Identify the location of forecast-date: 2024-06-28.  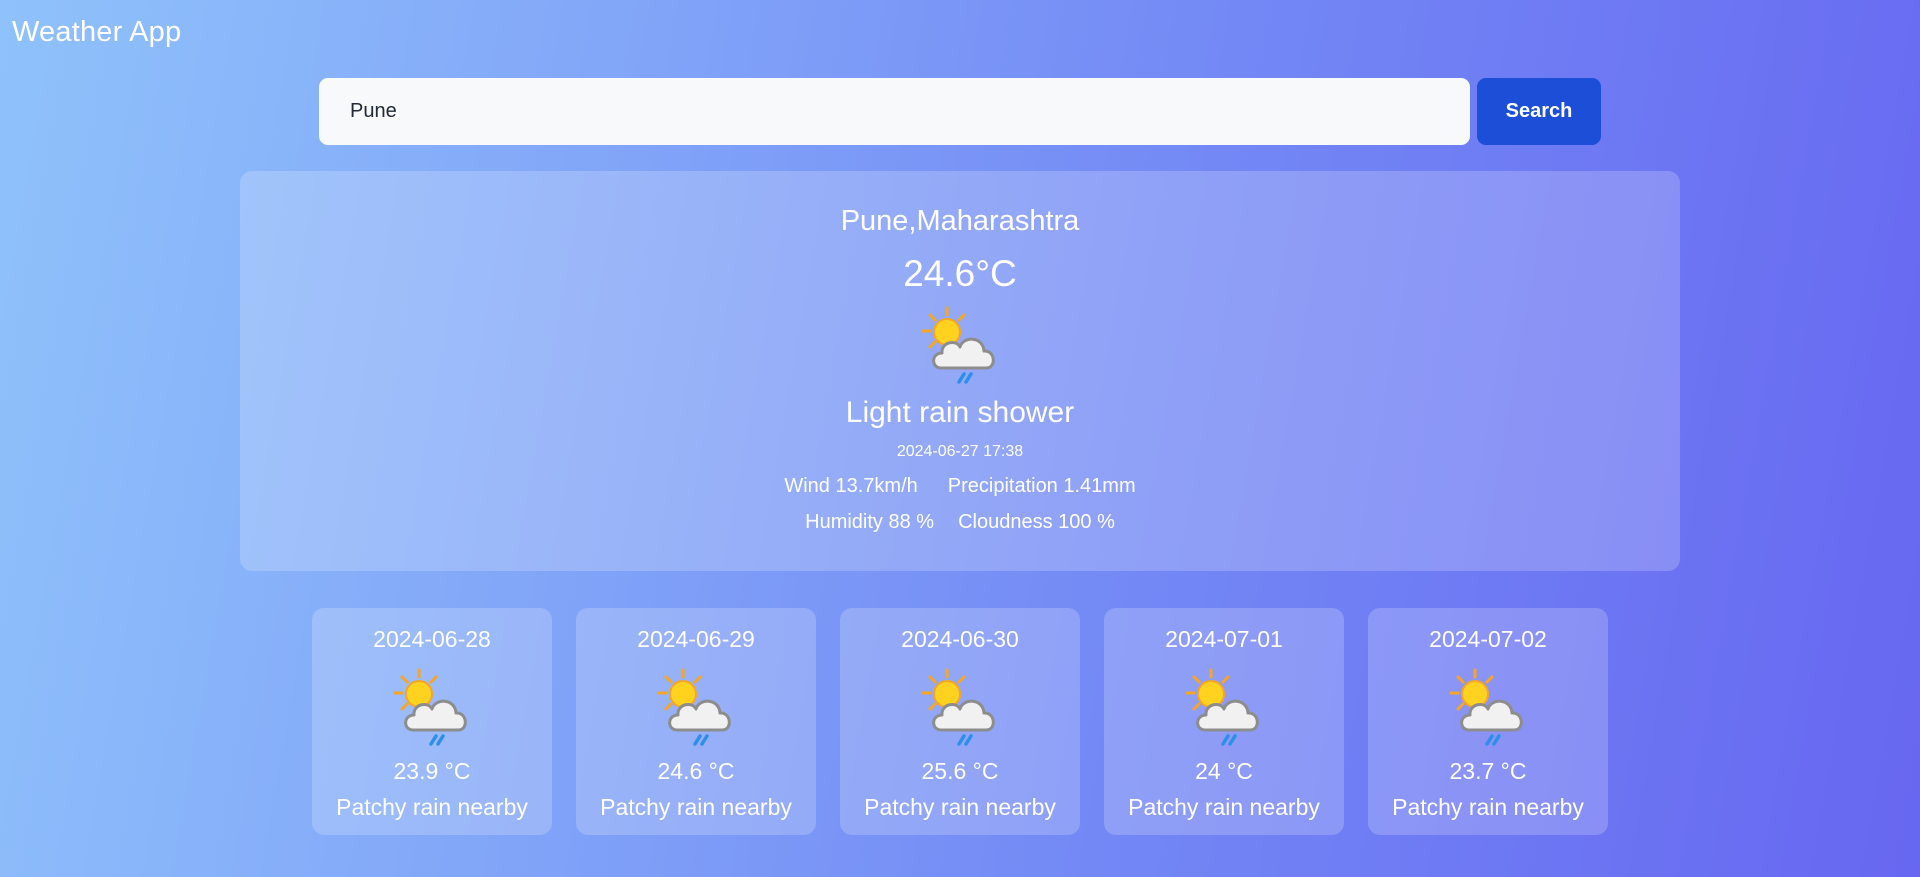
(432, 639).